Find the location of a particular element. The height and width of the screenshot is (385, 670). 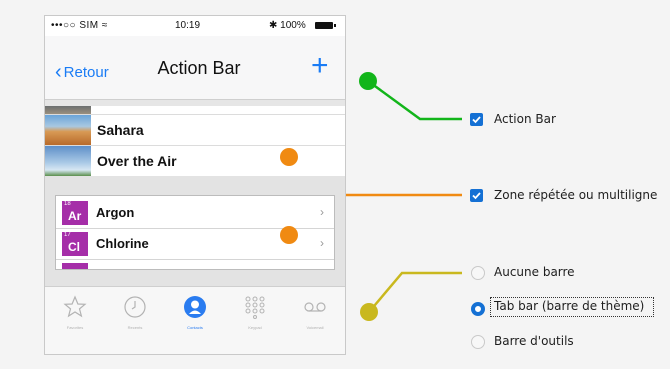

repeated-zone-marker-bottom is located at coordinates (289, 235).